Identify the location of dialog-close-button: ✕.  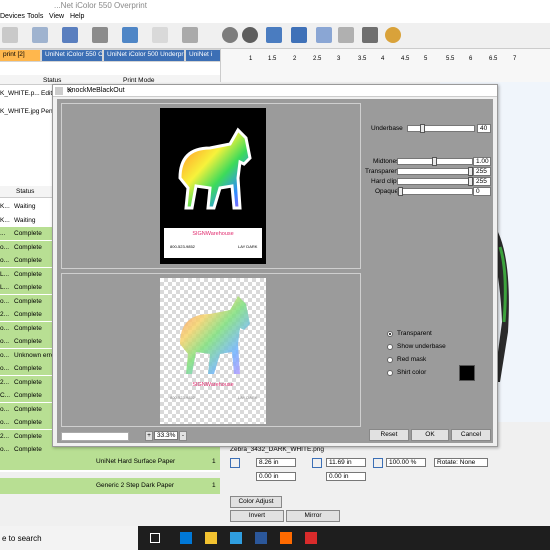
(280, 91).